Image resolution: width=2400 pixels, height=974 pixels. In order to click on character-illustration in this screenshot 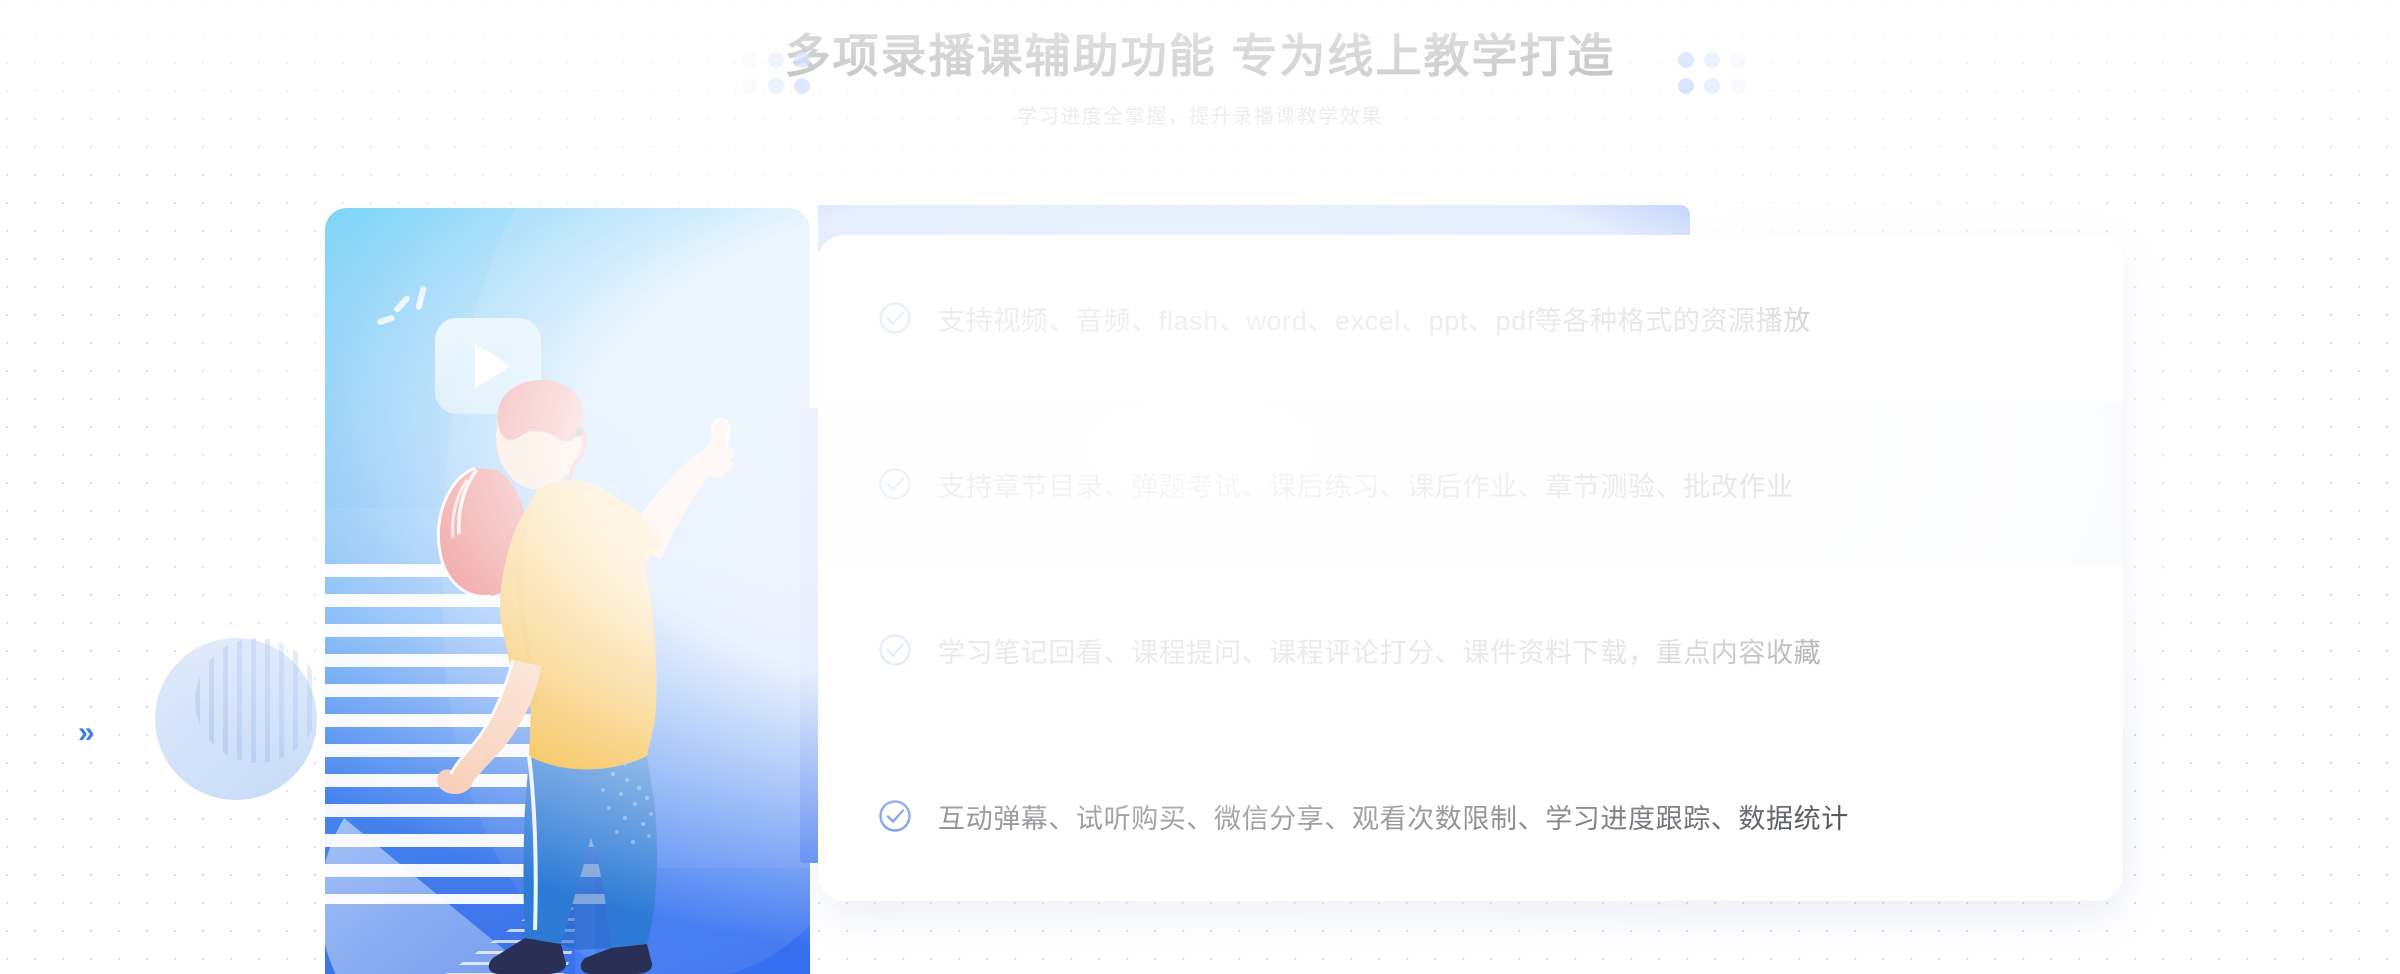, I will do `click(586, 677)`.